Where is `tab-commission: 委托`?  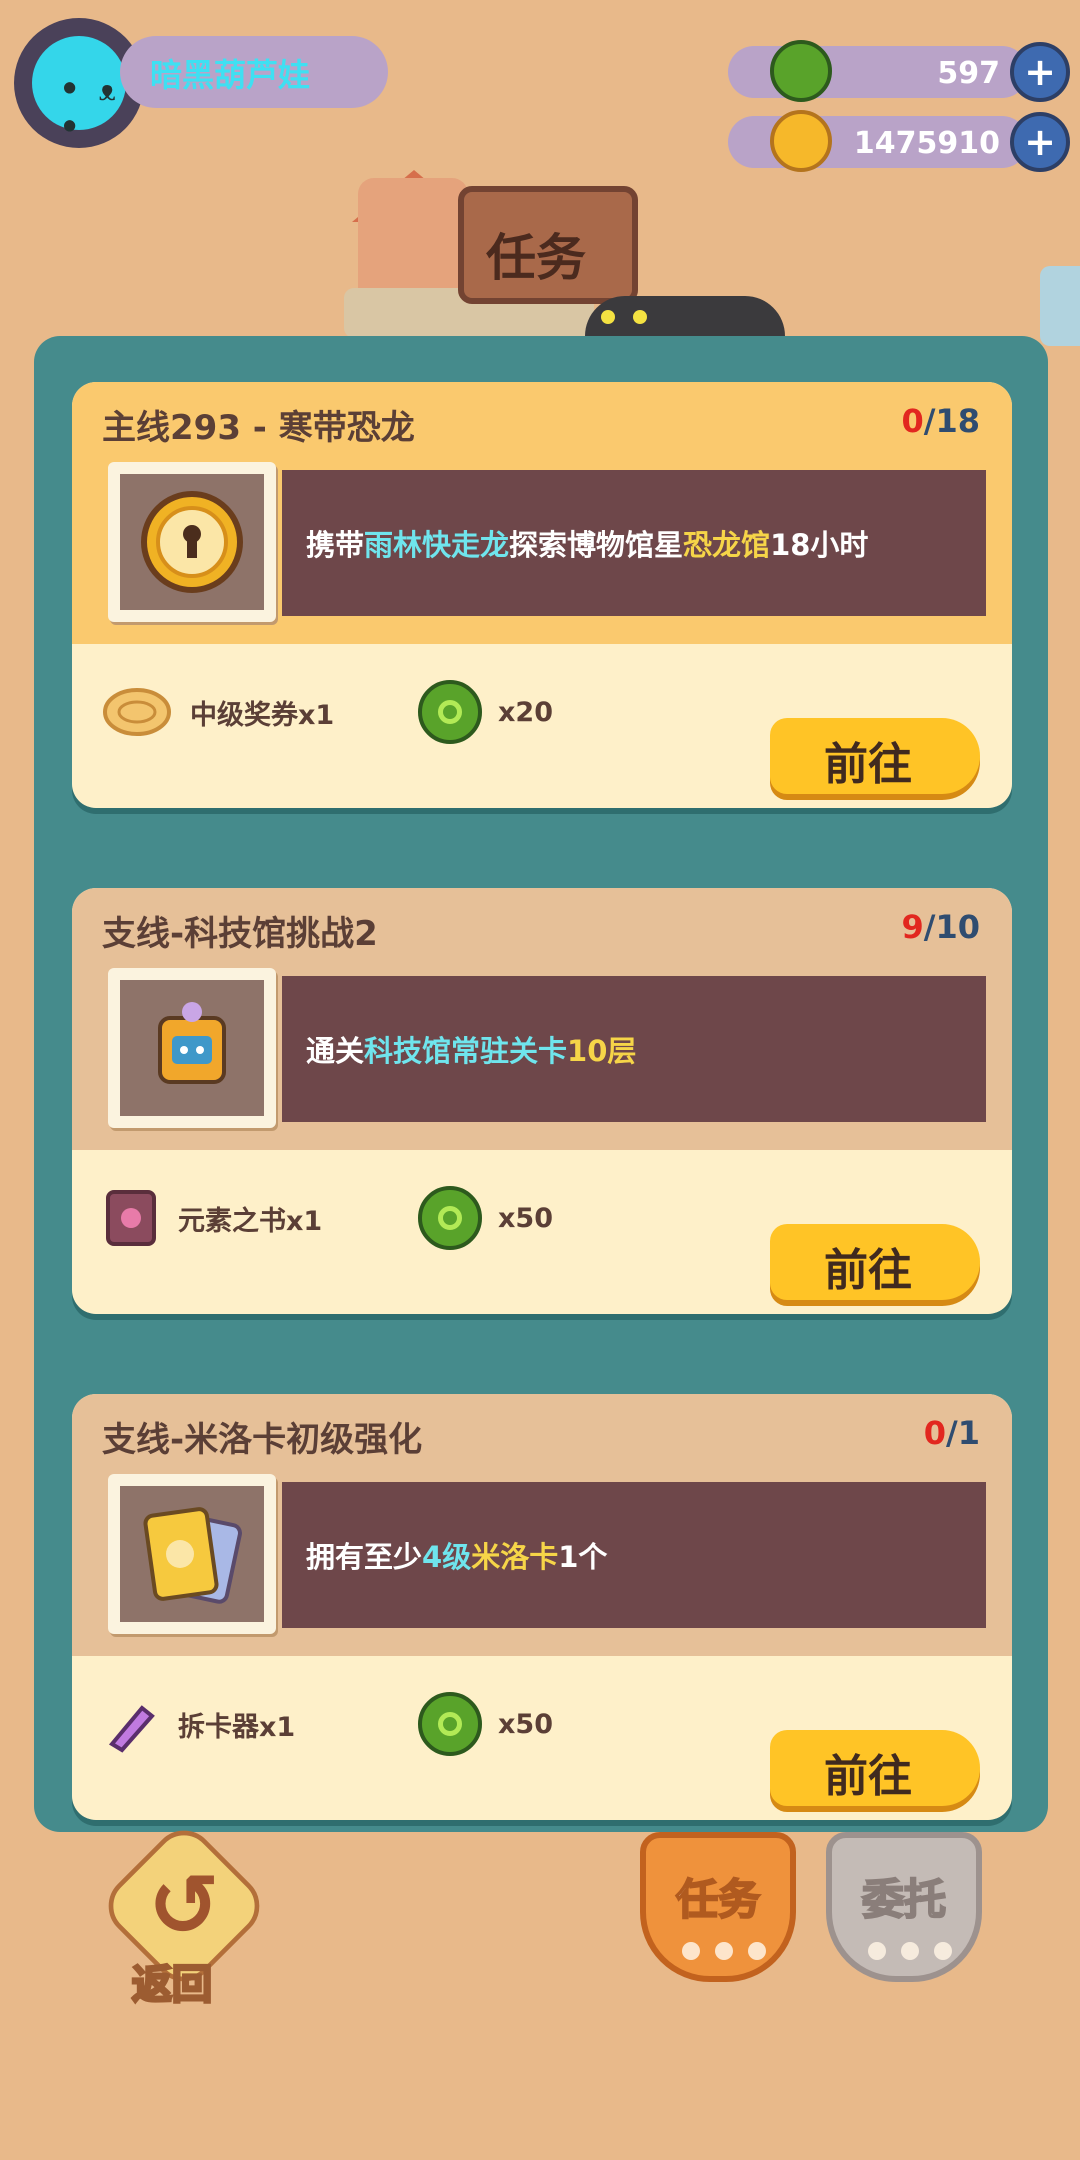 tab-commission: 委托 is located at coordinates (904, 1907).